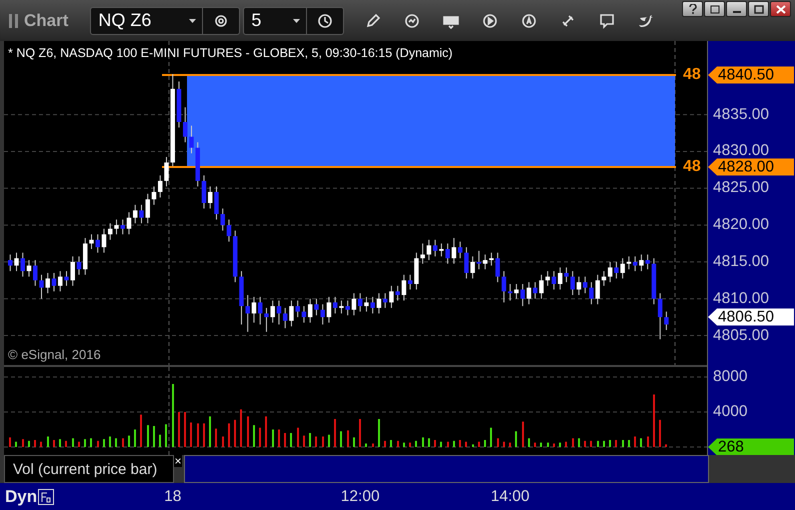  I want to click on price-tick: 4815.00, so click(741, 261).